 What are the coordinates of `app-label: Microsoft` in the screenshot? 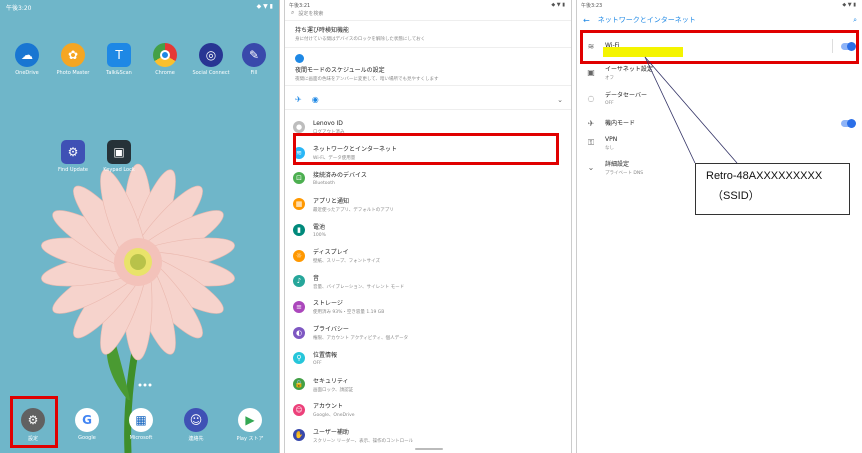 It's located at (141, 438).